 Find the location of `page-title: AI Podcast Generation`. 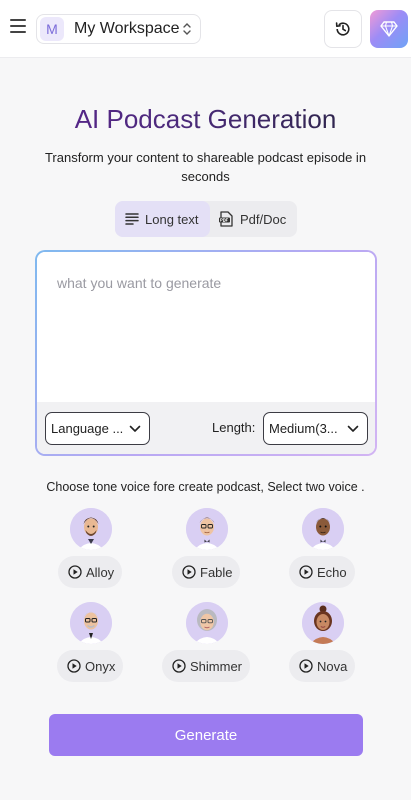

page-title: AI Podcast Generation is located at coordinates (205, 119).